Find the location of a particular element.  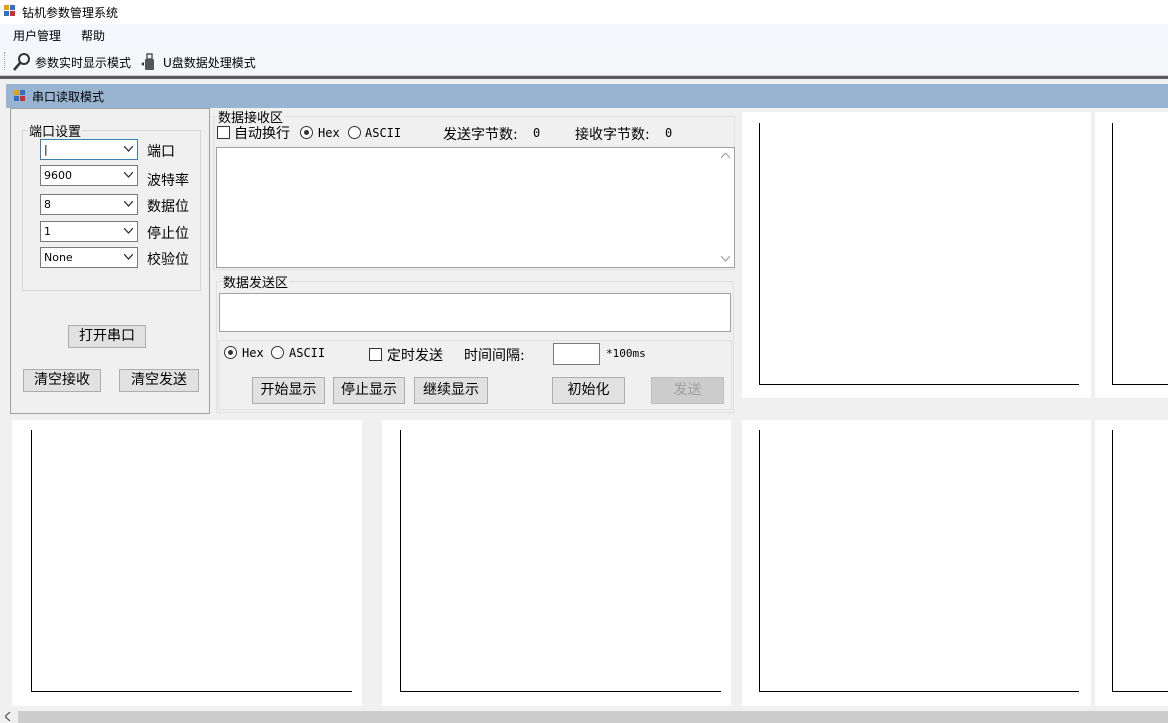

recv-bytes-label: 接收字节数: is located at coordinates (612, 135).